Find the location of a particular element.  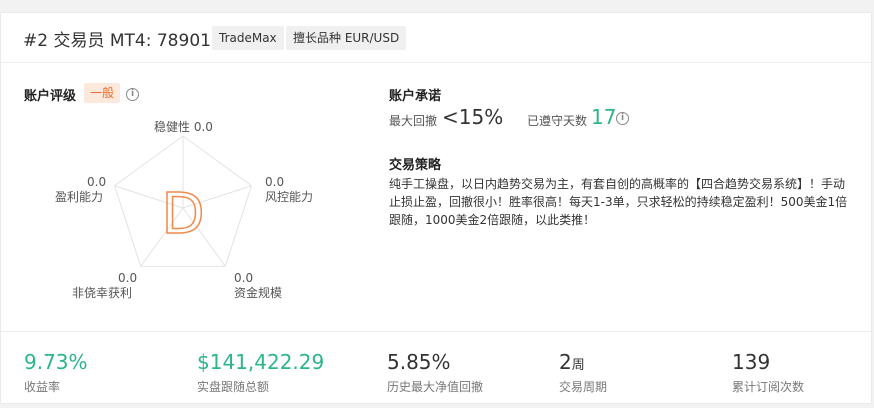

max-drawdown-label: 最大回撤 is located at coordinates (413, 121).